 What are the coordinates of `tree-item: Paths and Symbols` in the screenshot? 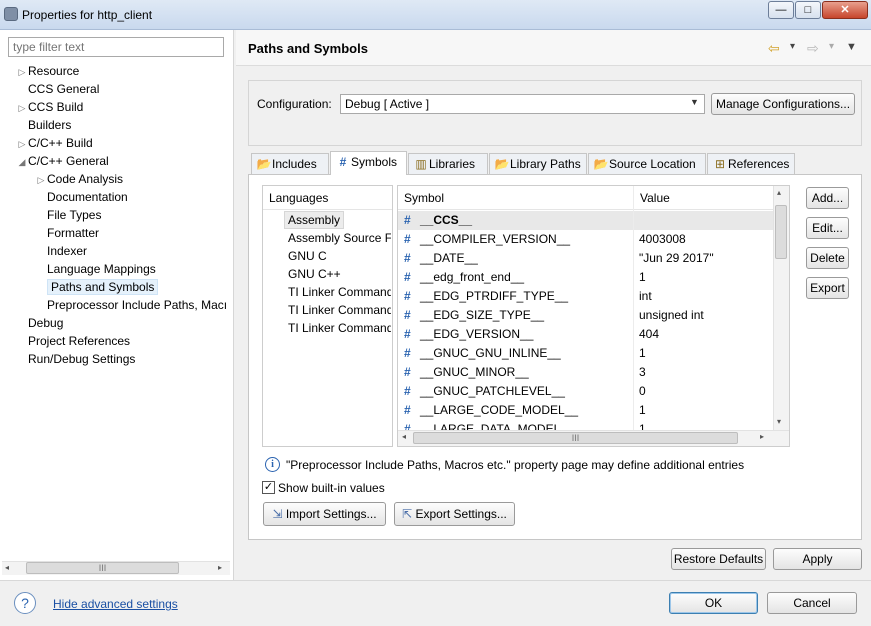 It's located at (123, 287).